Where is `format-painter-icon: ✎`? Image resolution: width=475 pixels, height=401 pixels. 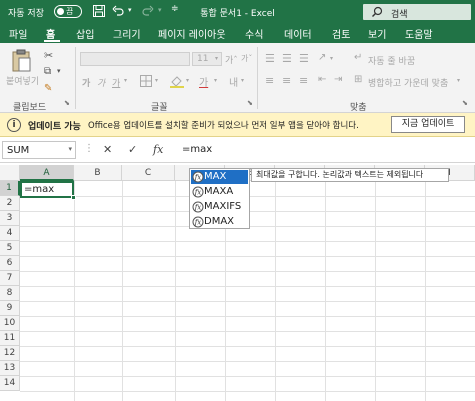
format-painter-icon: ✎ is located at coordinates (48, 88).